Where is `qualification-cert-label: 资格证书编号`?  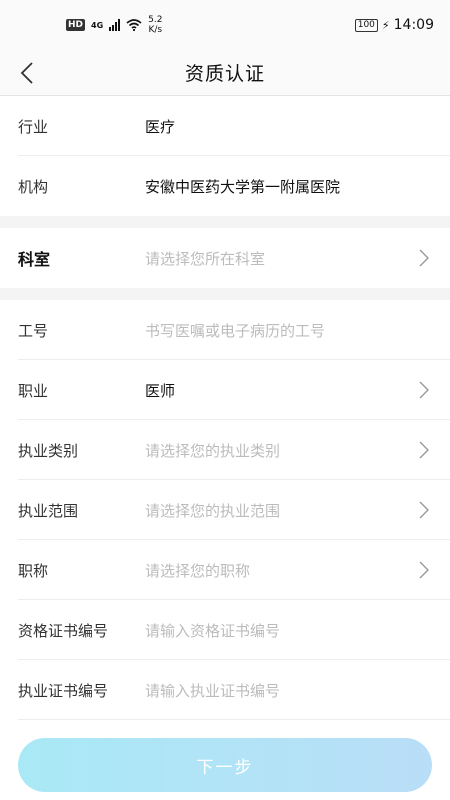 qualification-cert-label: 资格证书编号 is located at coordinates (63, 630).